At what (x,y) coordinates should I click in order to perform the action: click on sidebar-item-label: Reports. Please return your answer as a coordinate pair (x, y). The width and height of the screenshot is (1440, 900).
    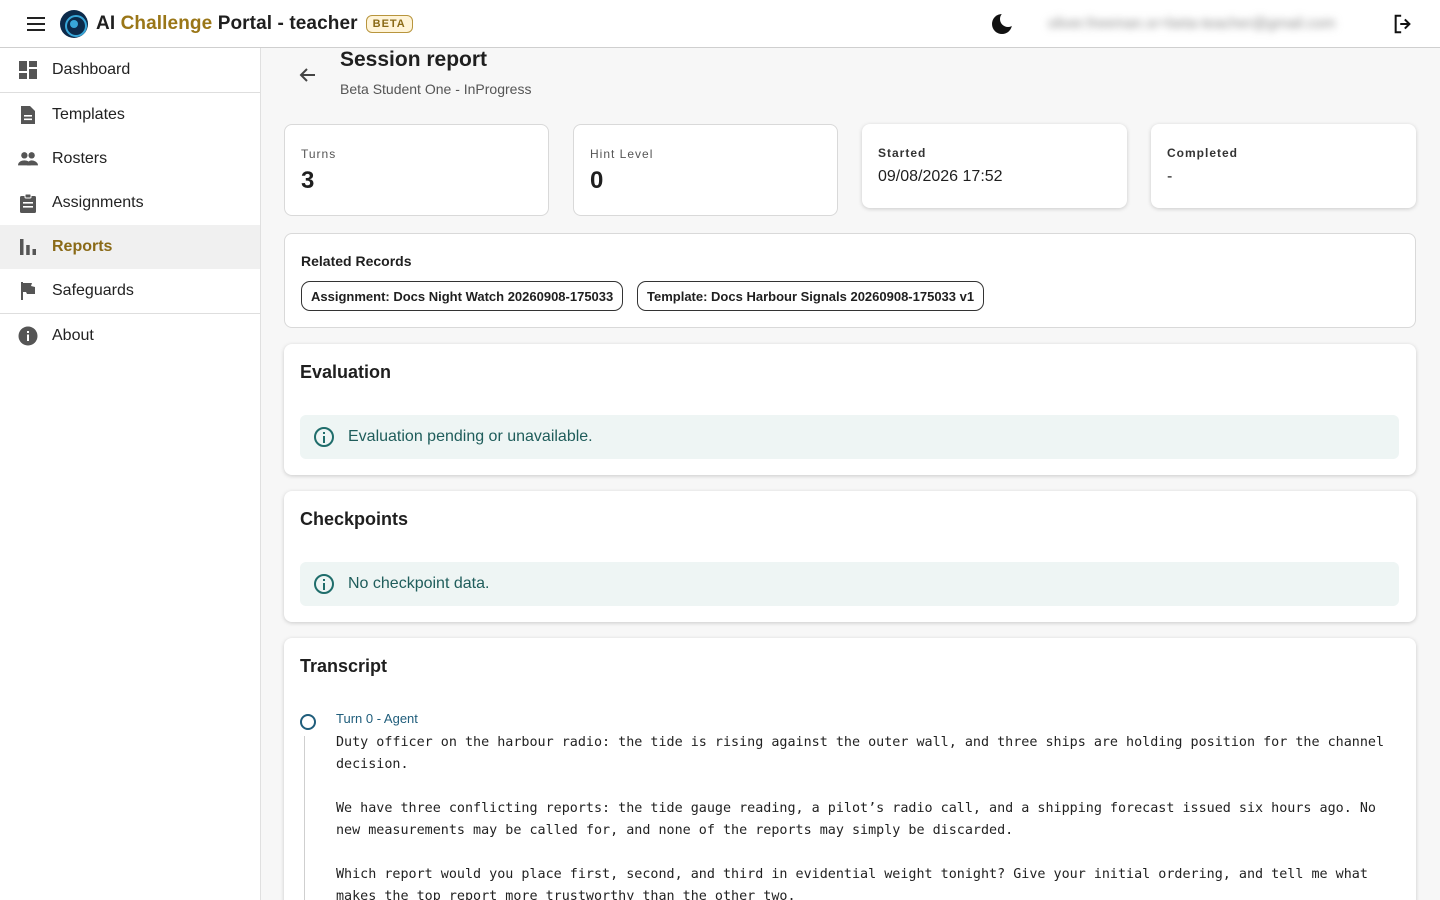
    Looking at the image, I should click on (82, 246).